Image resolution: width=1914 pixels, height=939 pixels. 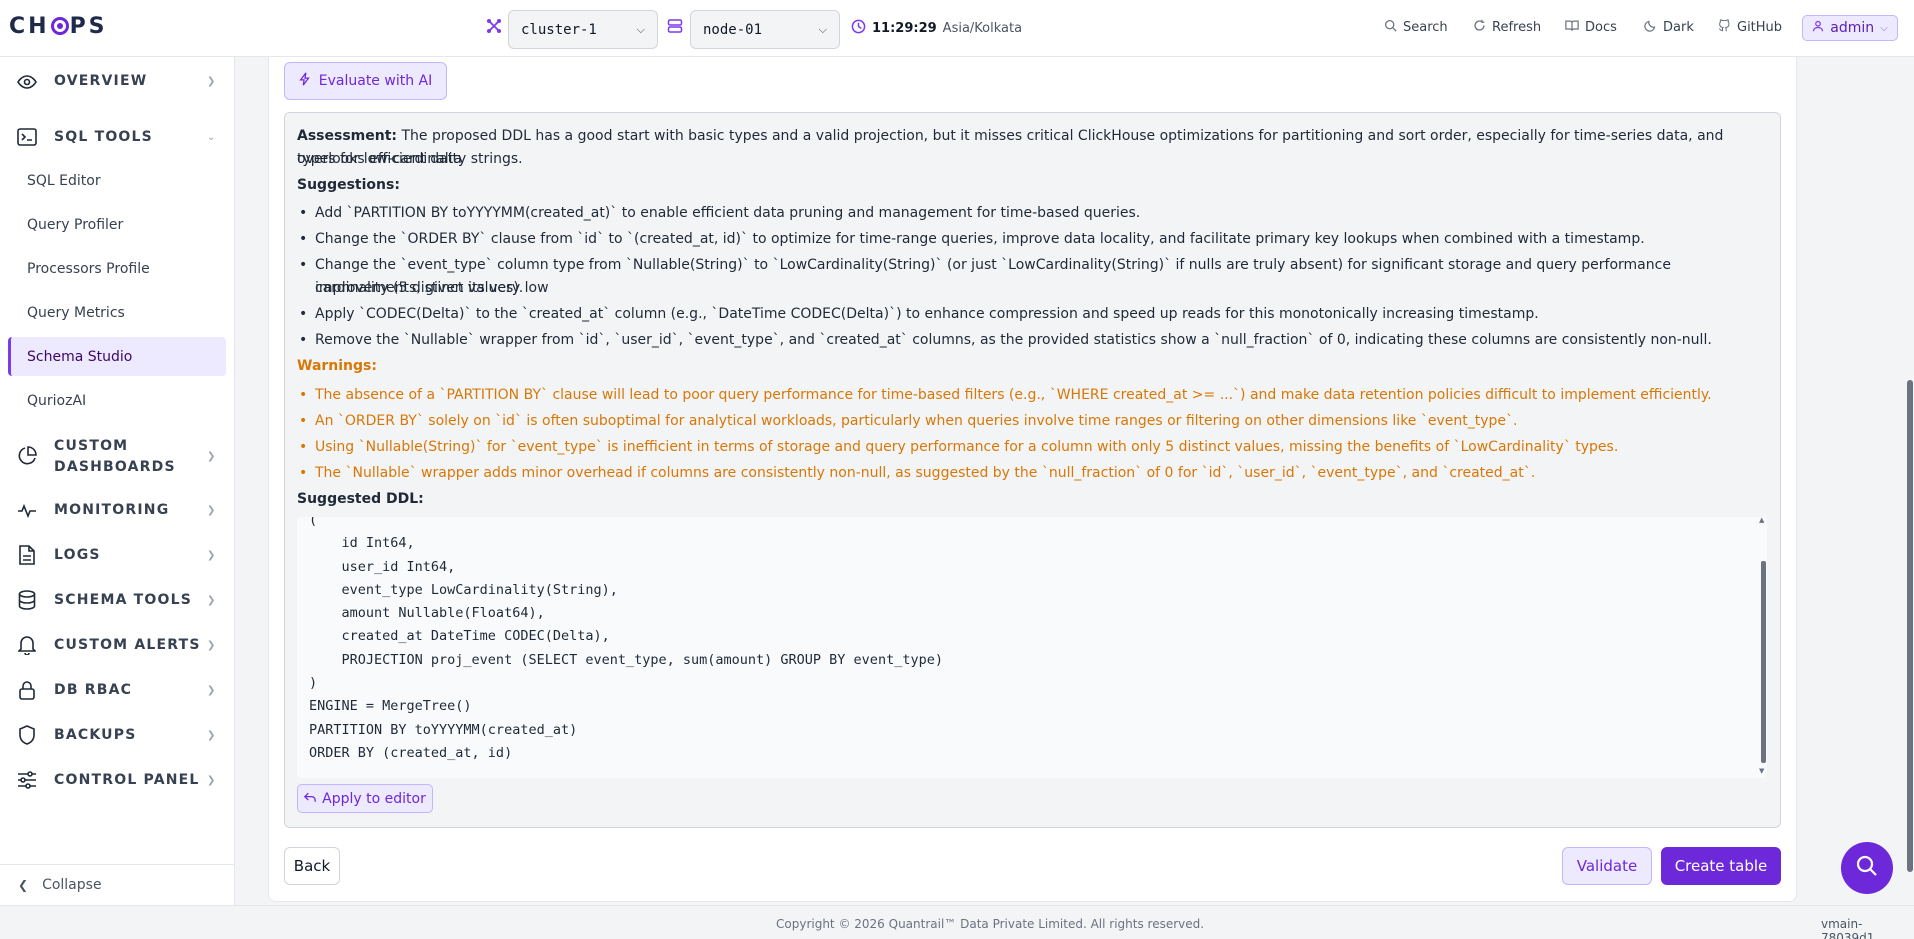 I want to click on clock-time: 11:29:29, so click(x=904, y=28).